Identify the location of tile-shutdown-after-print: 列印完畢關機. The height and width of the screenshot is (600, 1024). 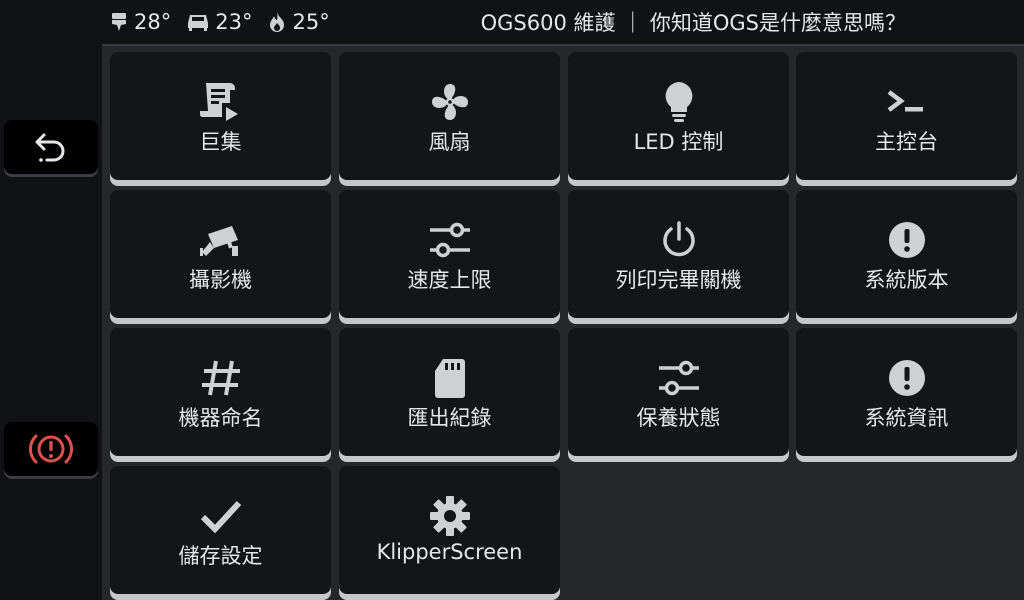
(678, 254).